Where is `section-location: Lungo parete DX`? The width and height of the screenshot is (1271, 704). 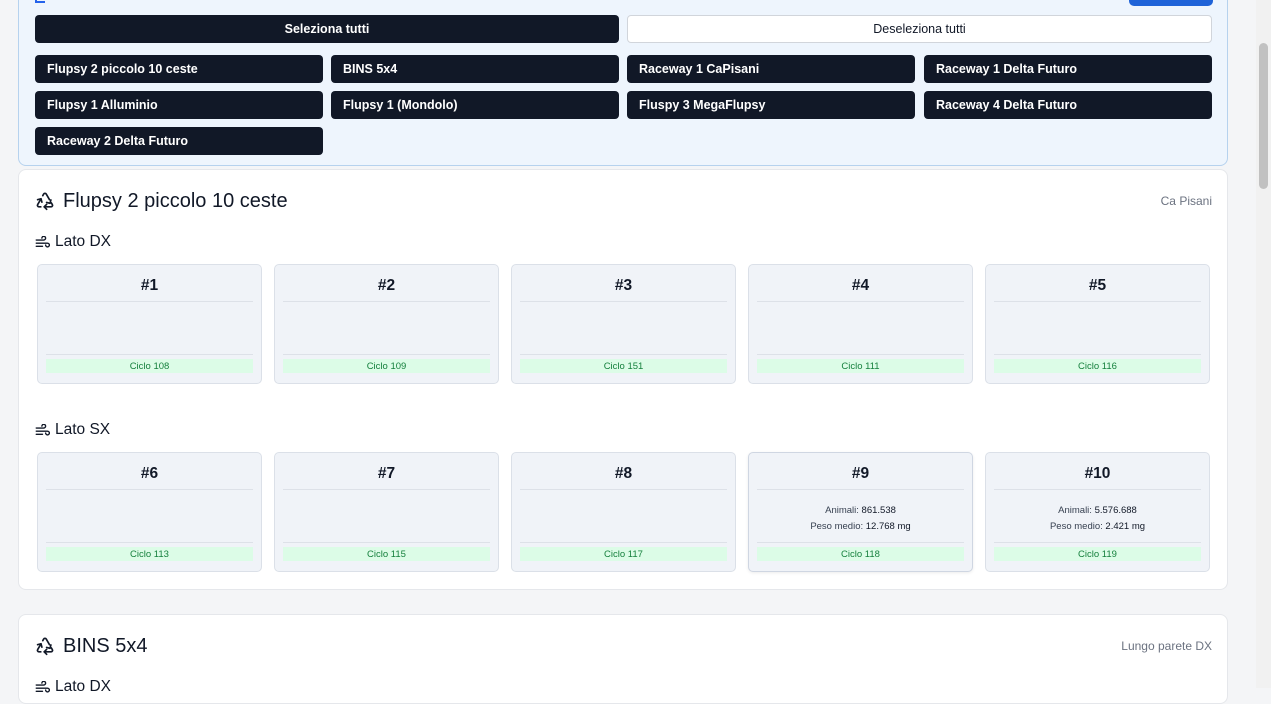
section-location: Lungo parete DX is located at coordinates (1166, 646).